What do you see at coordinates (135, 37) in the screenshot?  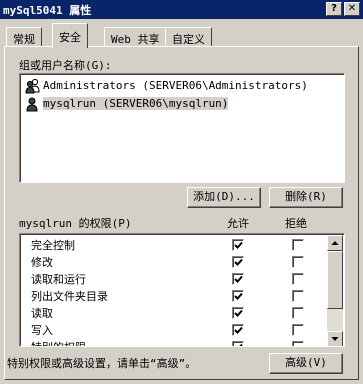 I see `tab-web-sharing: Web 共享` at bounding box center [135, 37].